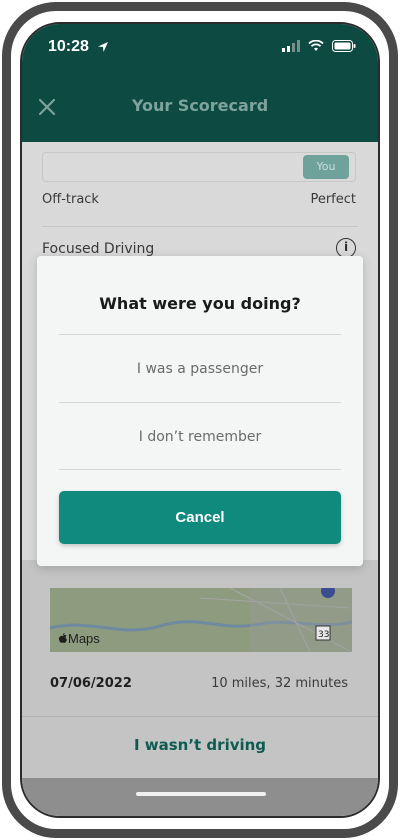 This screenshot has height=840, width=400. What do you see at coordinates (346, 248) in the screenshot?
I see `info-icon: i` at bounding box center [346, 248].